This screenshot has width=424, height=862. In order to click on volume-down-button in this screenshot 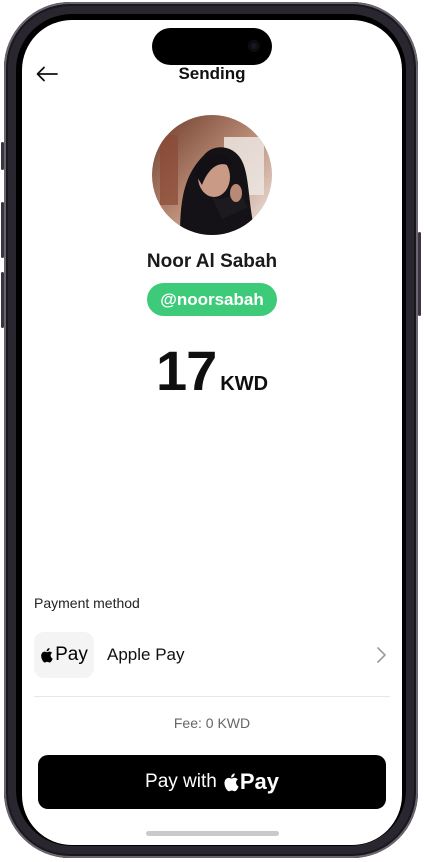, I will do `click(2, 300)`.